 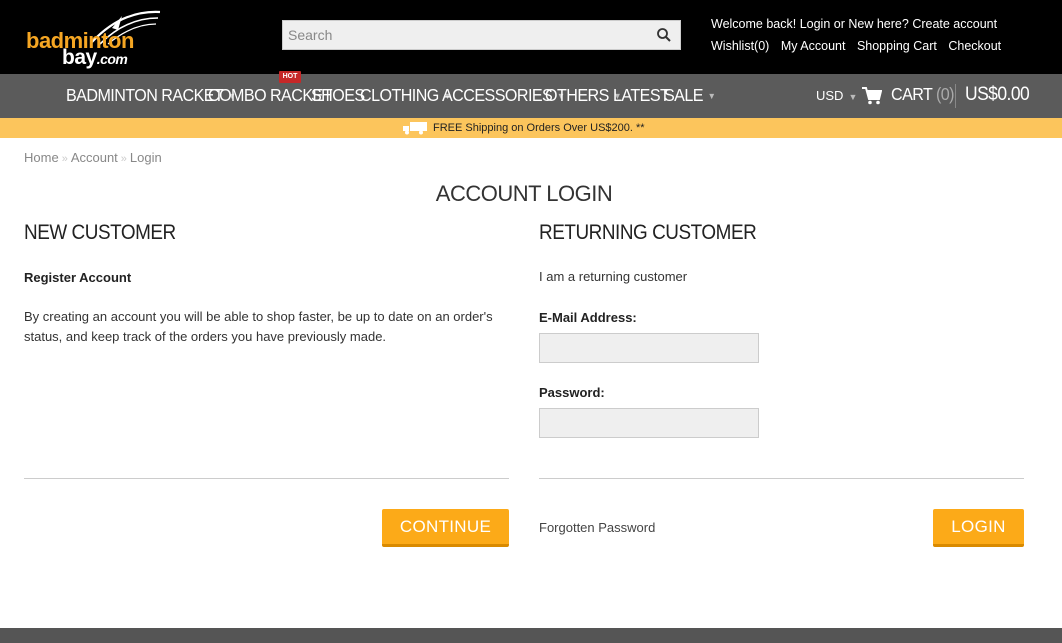 I want to click on email-field, so click(x=649, y=348).